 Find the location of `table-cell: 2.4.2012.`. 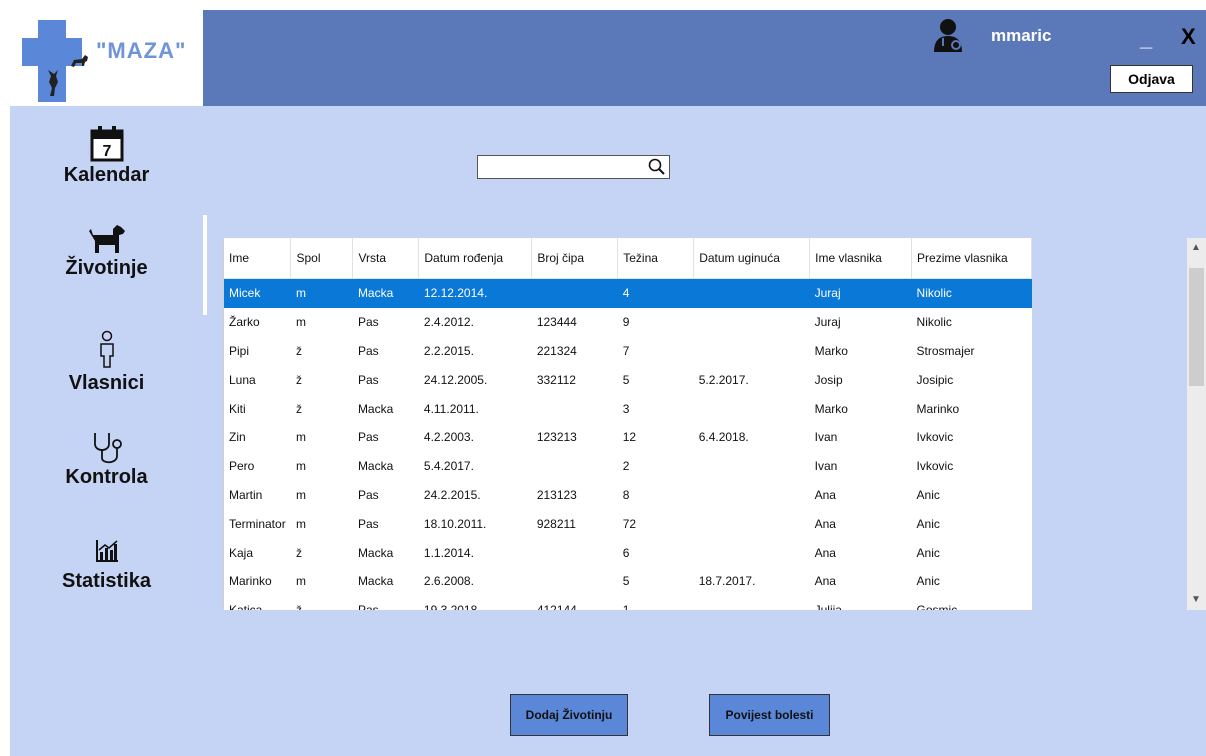

table-cell: 2.4.2012. is located at coordinates (448, 322).